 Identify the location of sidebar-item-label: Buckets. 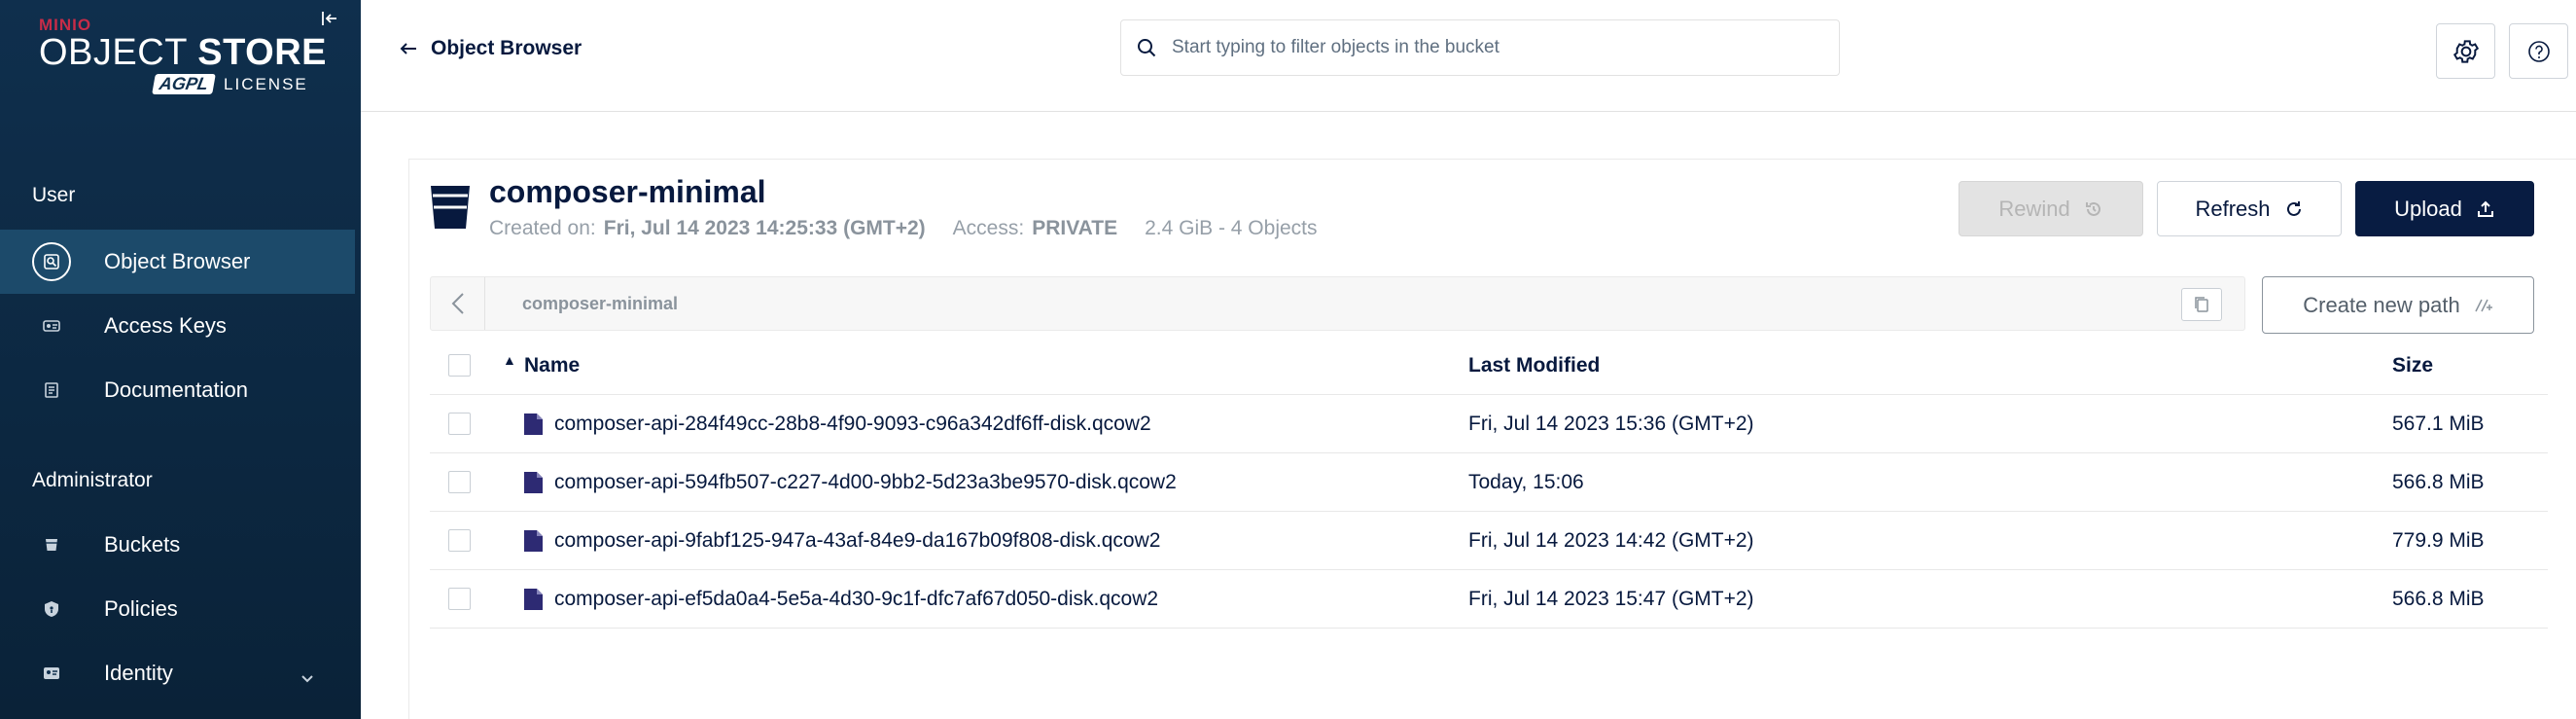
(142, 544).